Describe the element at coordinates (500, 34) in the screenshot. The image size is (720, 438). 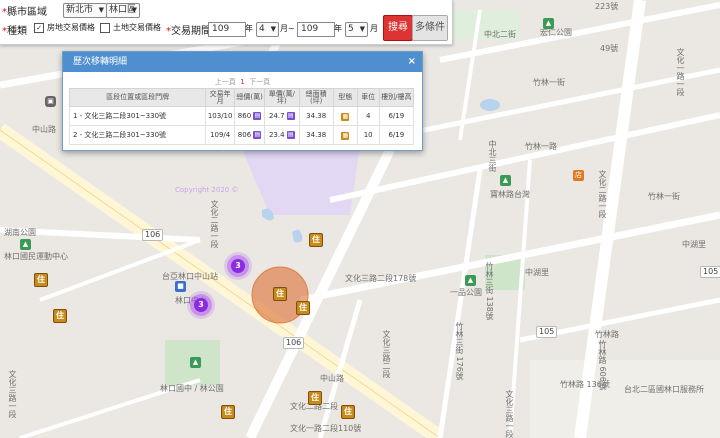
I see `map-label: 中北二街` at that location.